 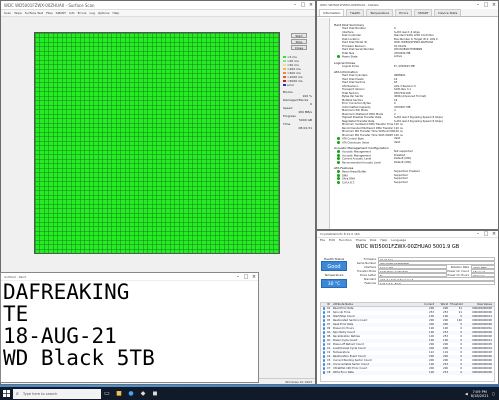 What do you see at coordinates (334, 275) in the screenshot?
I see `temperature-label: Temperature` at bounding box center [334, 275].